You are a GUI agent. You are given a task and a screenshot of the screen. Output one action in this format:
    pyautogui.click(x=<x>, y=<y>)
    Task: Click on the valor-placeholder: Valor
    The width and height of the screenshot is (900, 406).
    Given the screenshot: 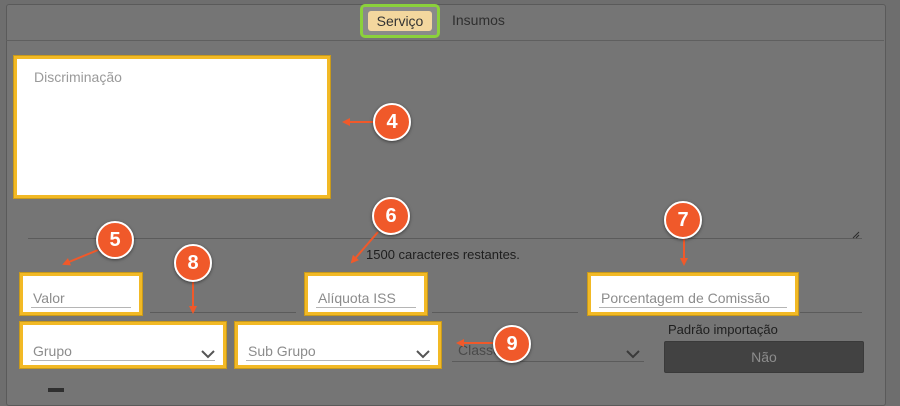 What is the action you would take?
    pyautogui.click(x=49, y=298)
    